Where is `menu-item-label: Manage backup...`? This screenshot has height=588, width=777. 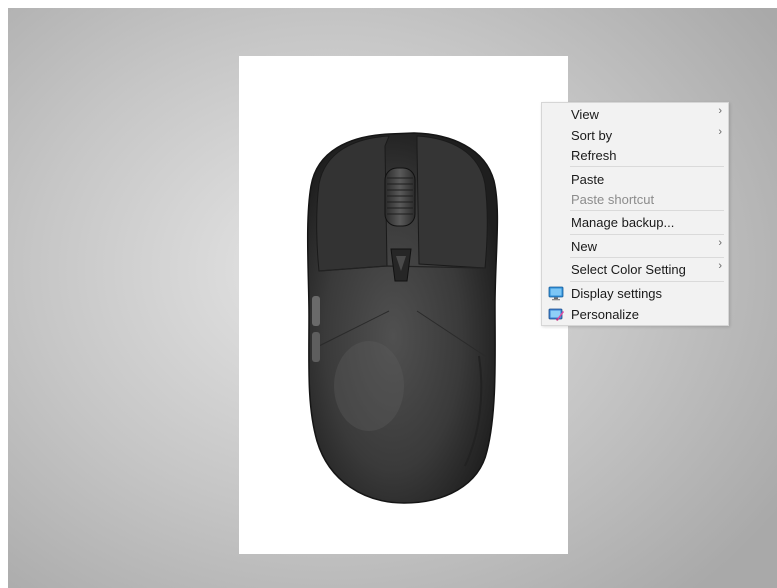
menu-item-label: Manage backup... is located at coordinates (623, 222).